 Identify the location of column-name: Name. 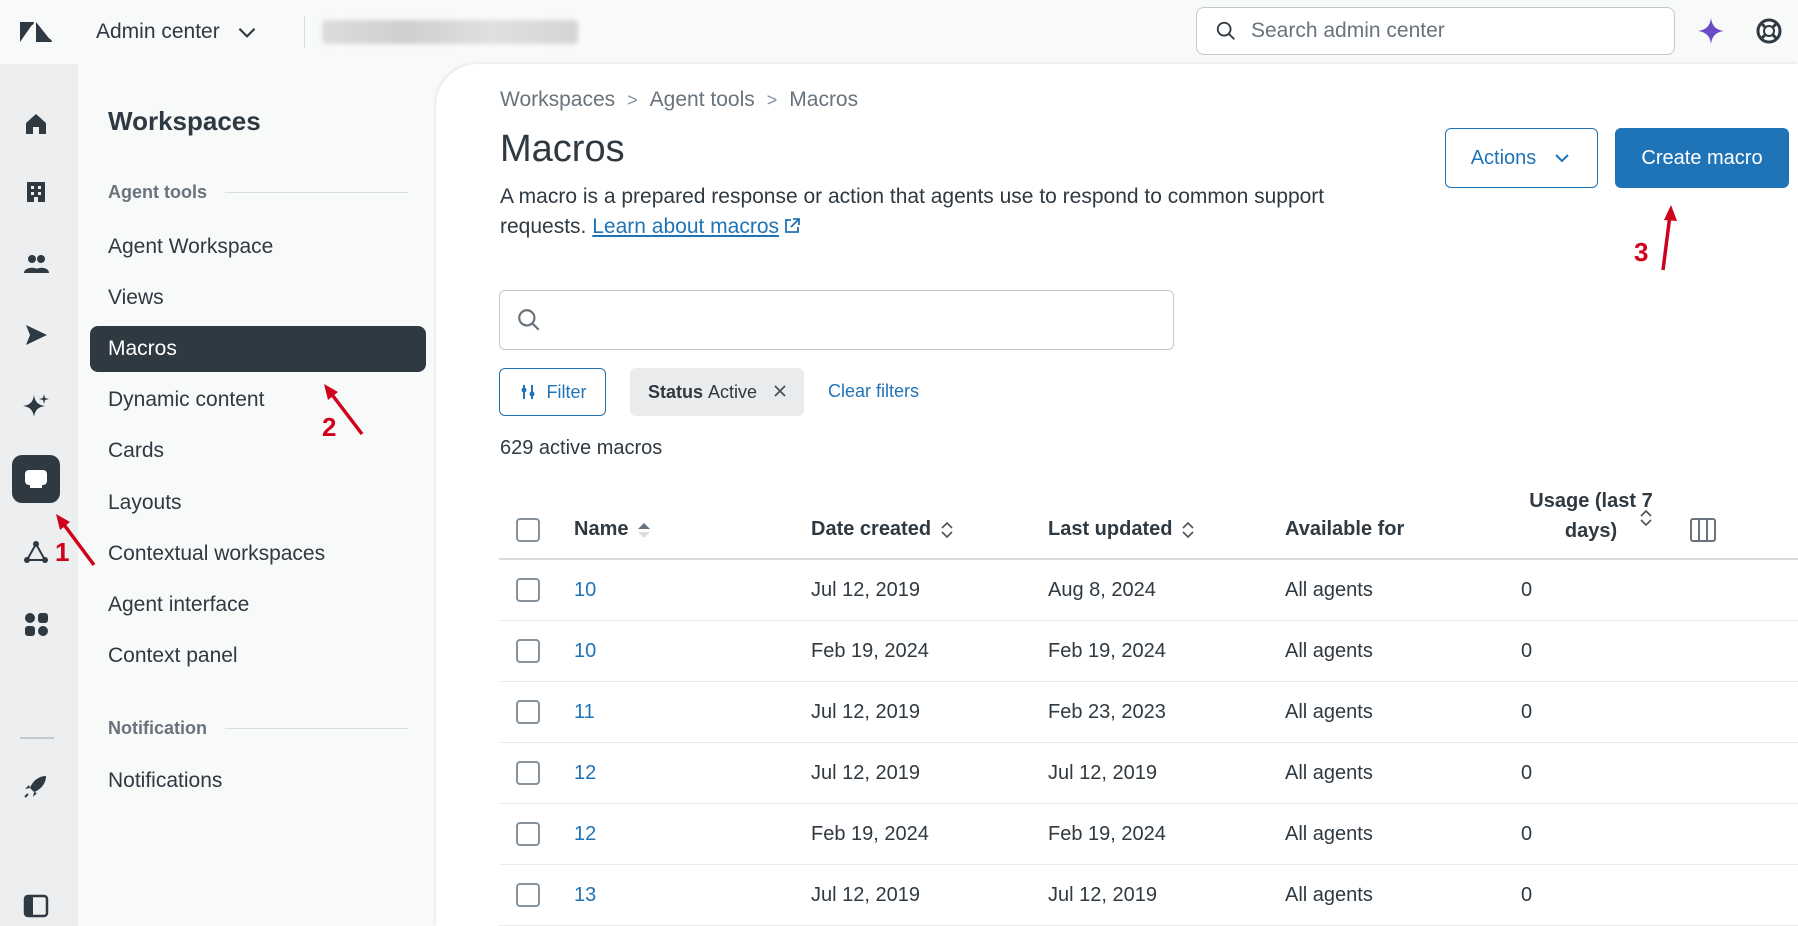
(613, 529).